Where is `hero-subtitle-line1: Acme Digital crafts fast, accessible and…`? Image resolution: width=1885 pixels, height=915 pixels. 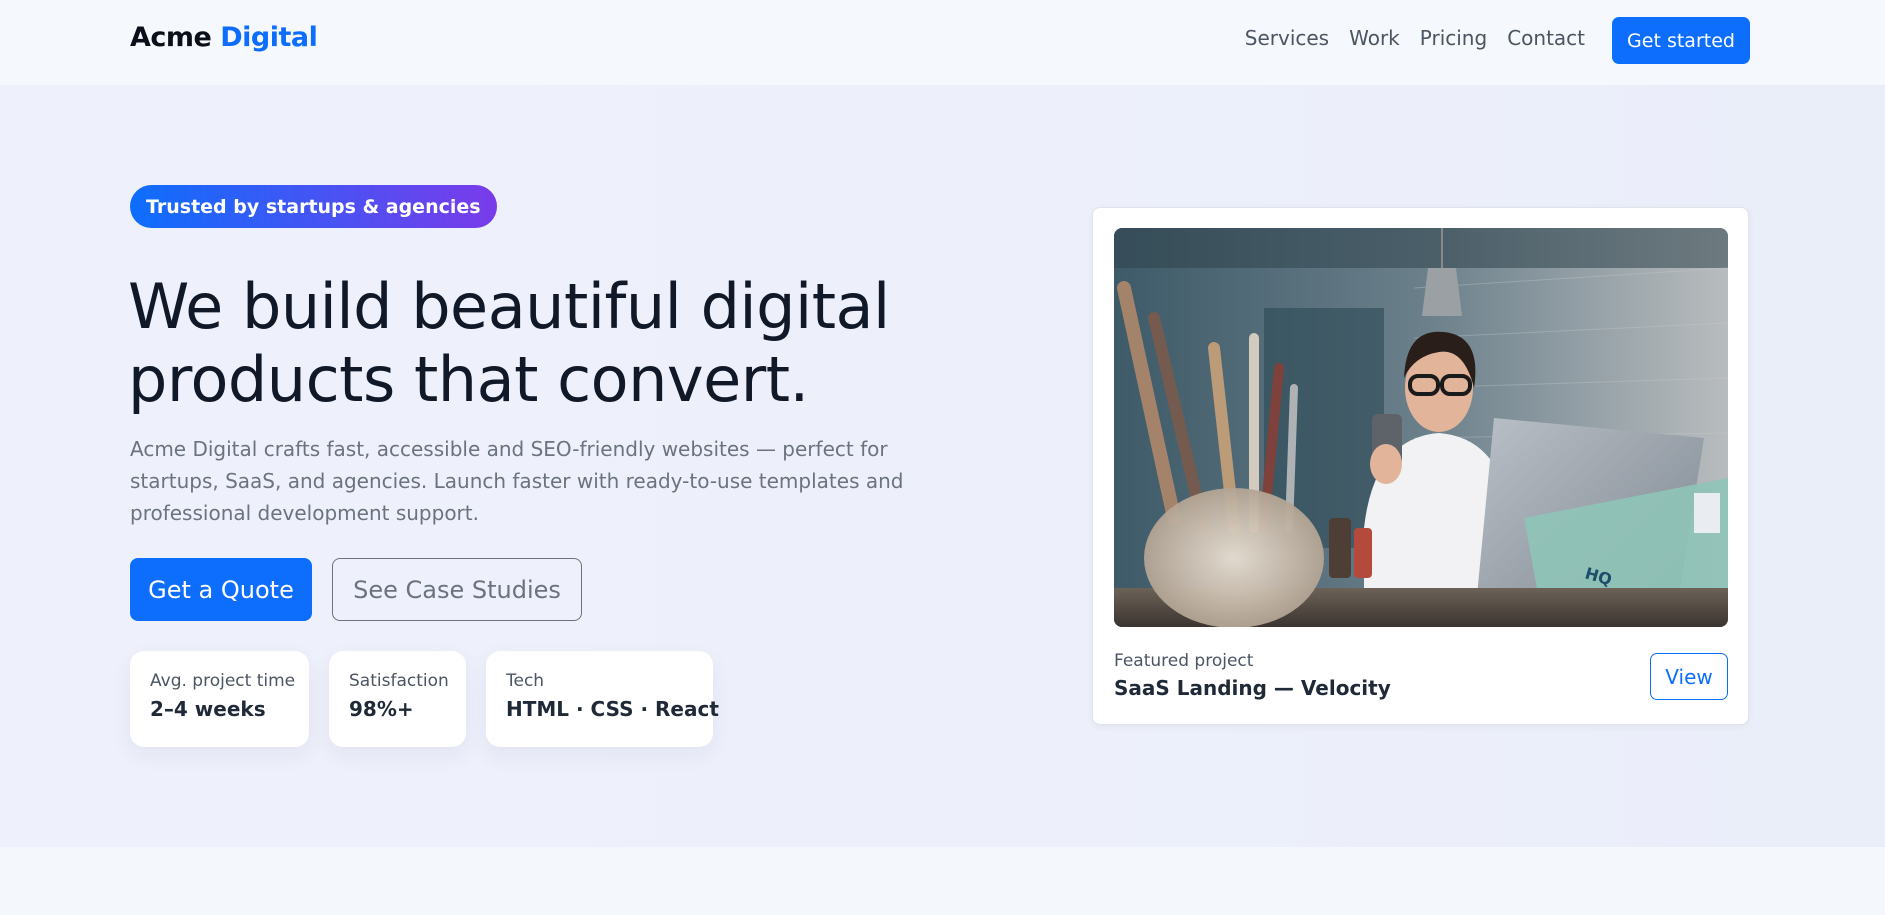 hero-subtitle-line1: Acme Digital crafts fast, accessible and… is located at coordinates (509, 449).